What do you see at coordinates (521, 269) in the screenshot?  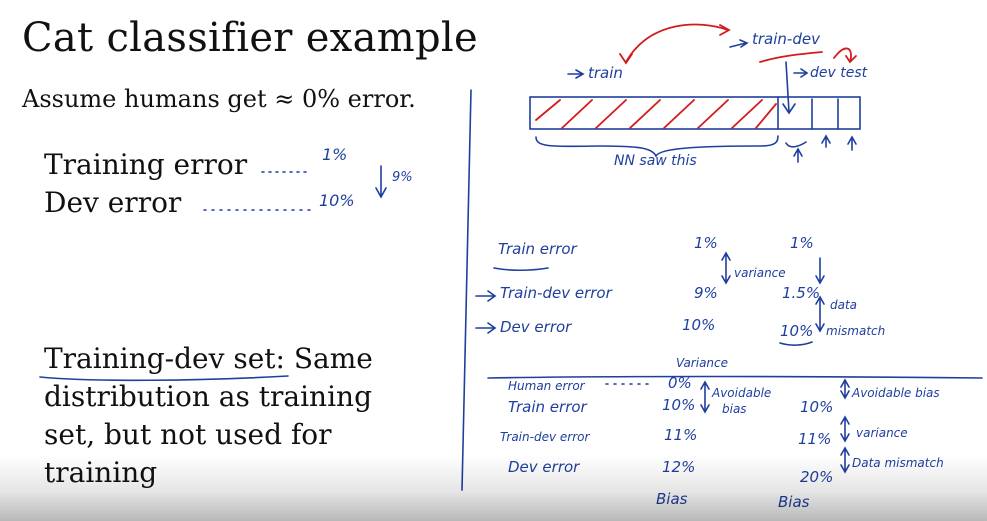 I see `t1-underline` at bounding box center [521, 269].